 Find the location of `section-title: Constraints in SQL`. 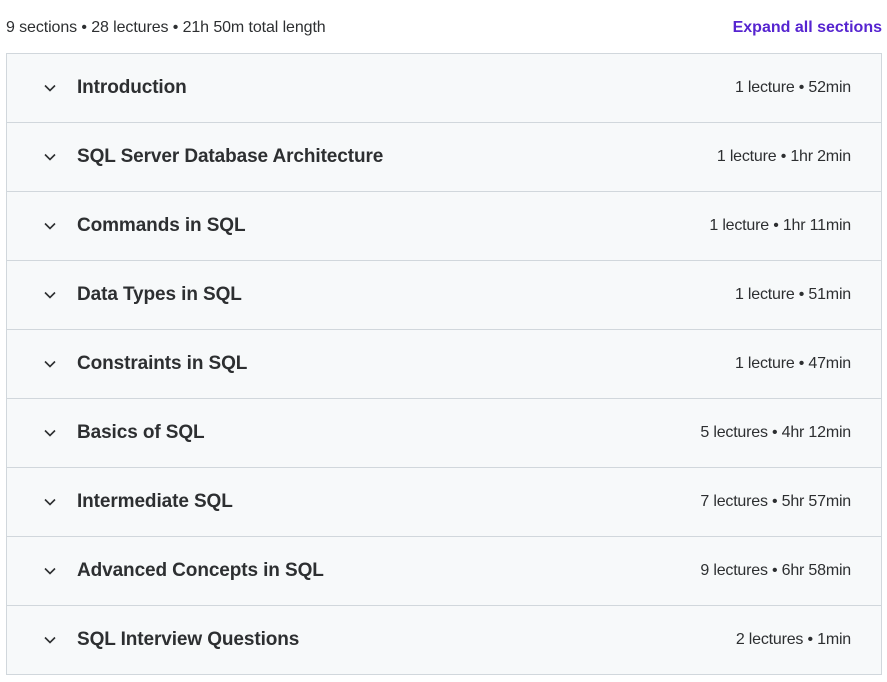

section-title: Constraints in SQL is located at coordinates (162, 363).